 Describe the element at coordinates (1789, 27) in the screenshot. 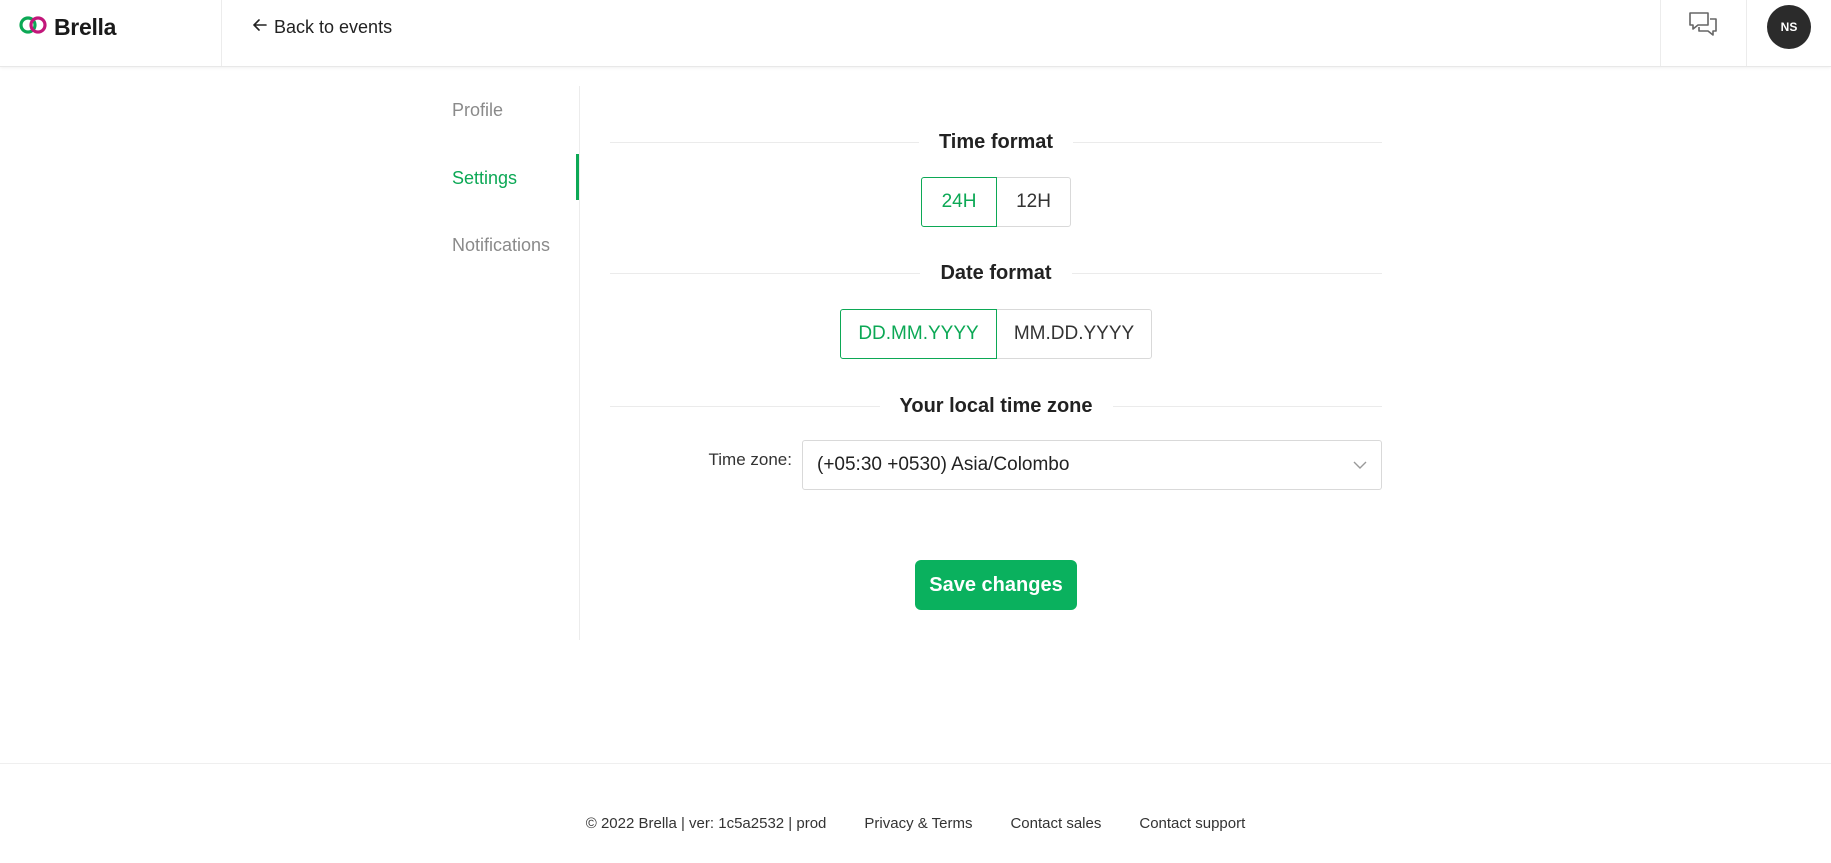

I see `avatar: NS` at that location.